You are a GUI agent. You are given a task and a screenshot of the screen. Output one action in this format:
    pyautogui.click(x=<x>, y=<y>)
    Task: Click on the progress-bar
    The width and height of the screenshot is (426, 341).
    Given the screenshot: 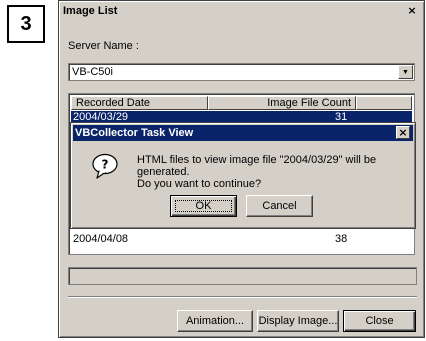 What is the action you would take?
    pyautogui.click(x=242, y=276)
    